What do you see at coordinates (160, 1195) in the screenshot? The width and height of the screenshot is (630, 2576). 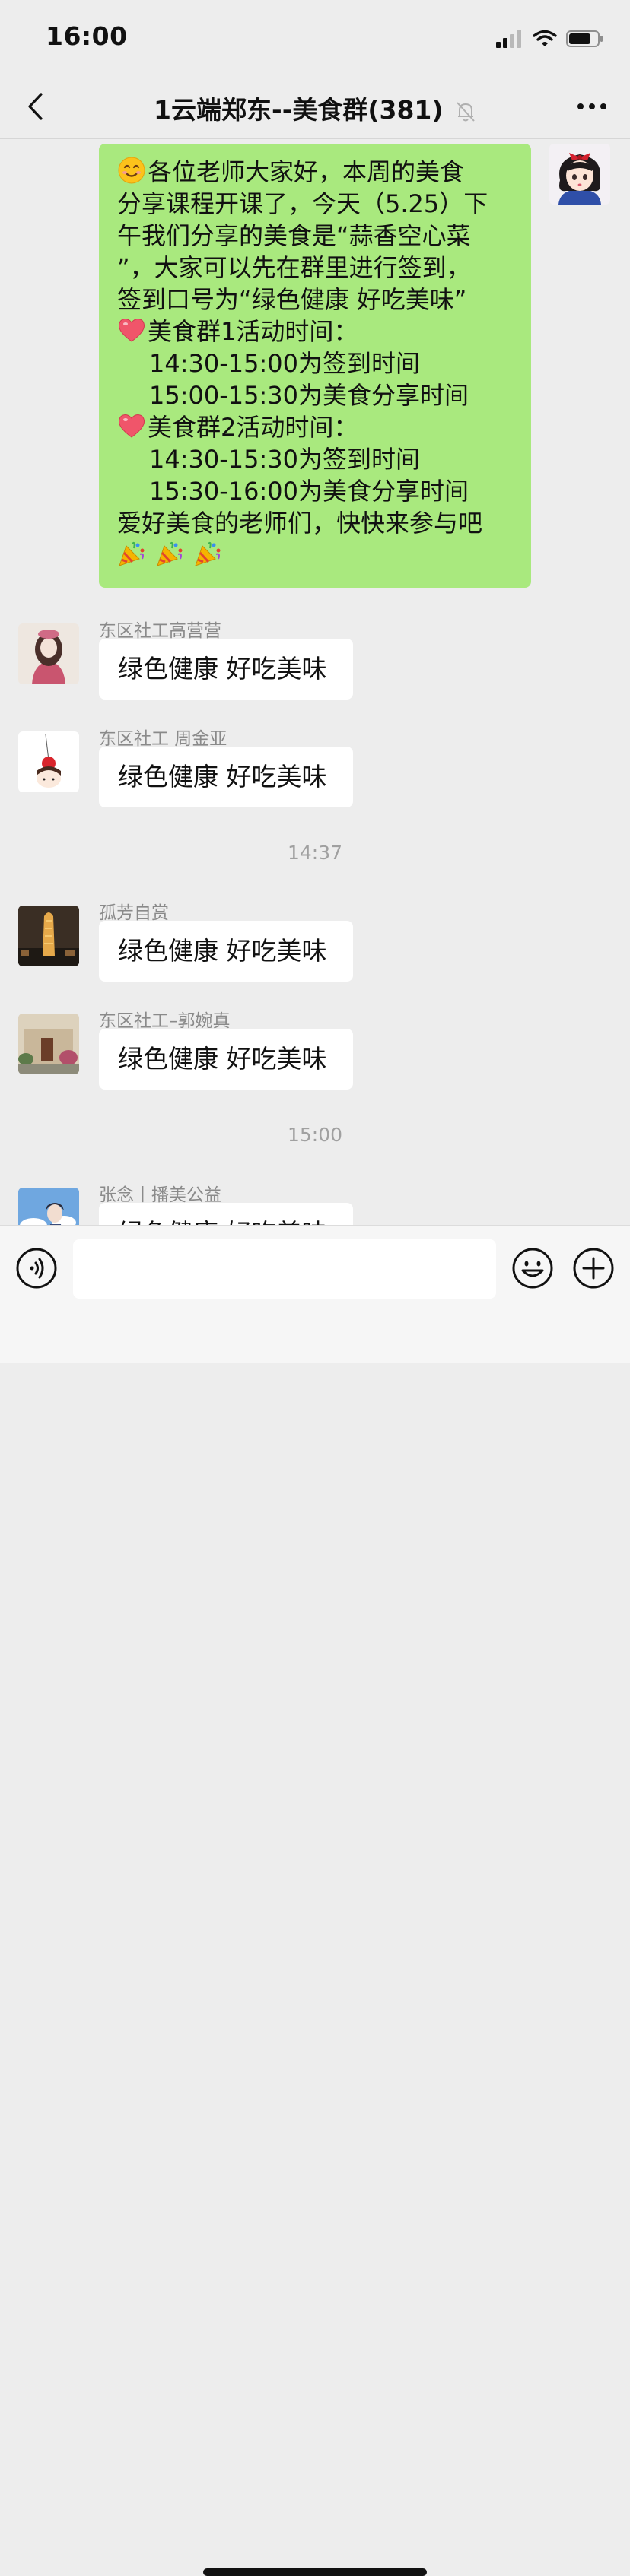 I see `sender-name: 张念丨播美公益` at bounding box center [160, 1195].